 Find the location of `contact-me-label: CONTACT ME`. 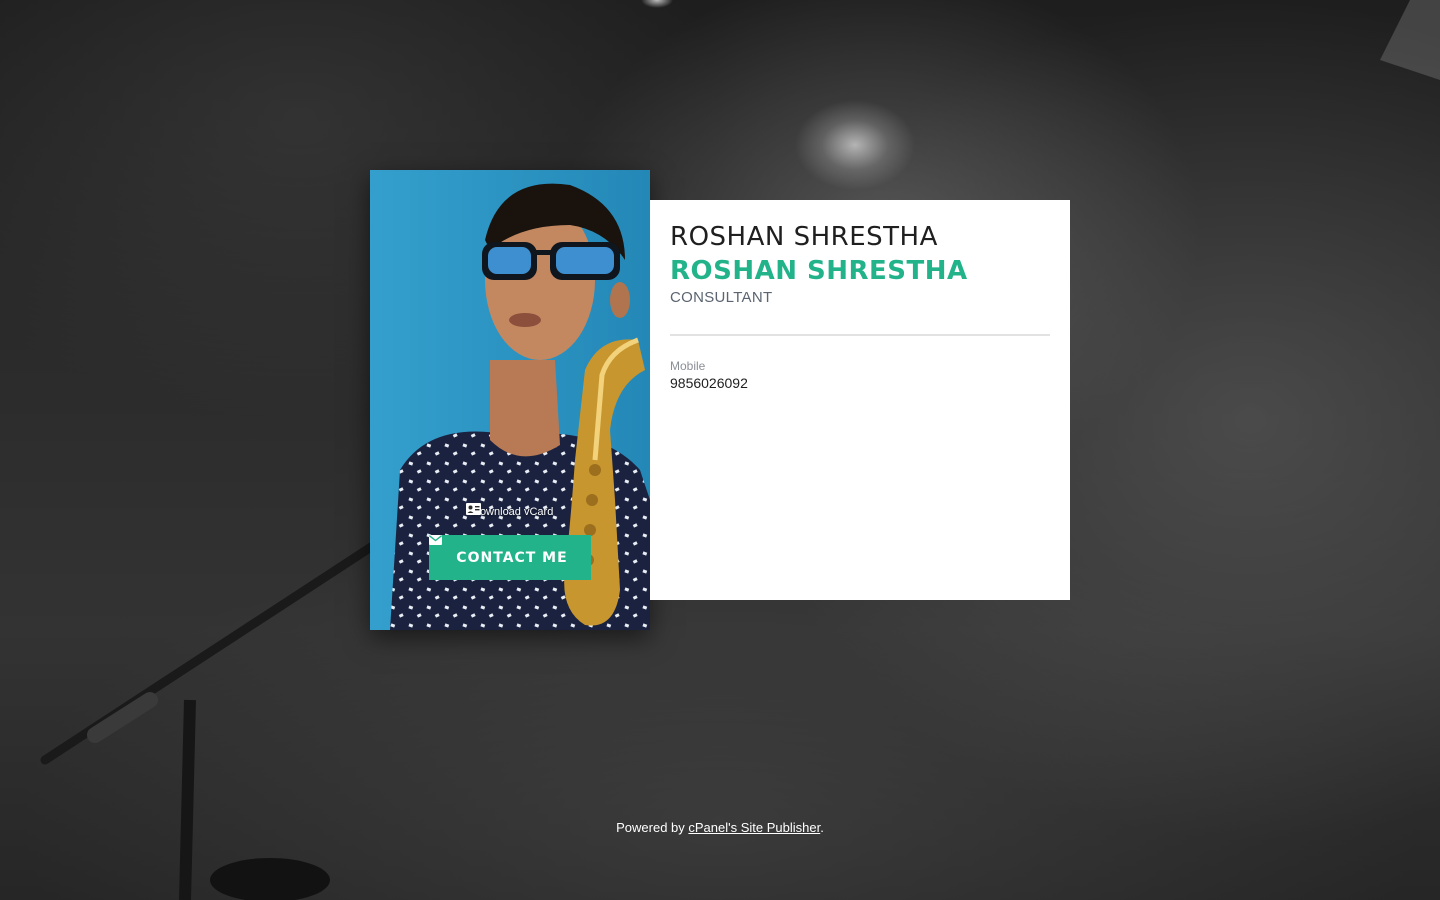

contact-me-label: CONTACT ME is located at coordinates (512, 557).